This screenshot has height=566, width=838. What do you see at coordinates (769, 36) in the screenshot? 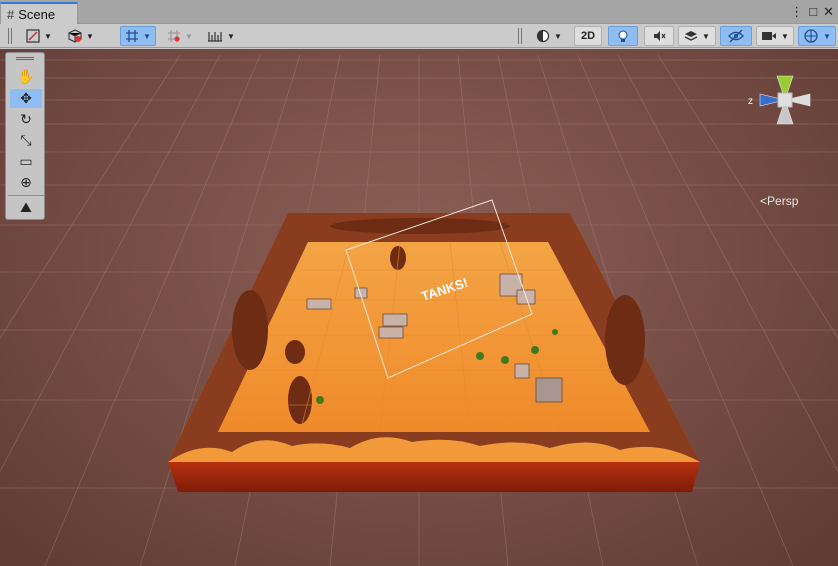
I see `camera-icon` at bounding box center [769, 36].